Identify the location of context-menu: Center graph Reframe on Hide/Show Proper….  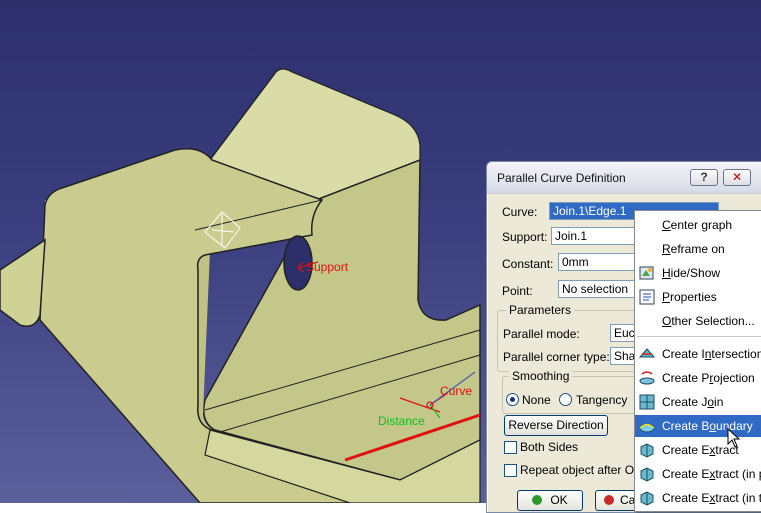
(697, 361).